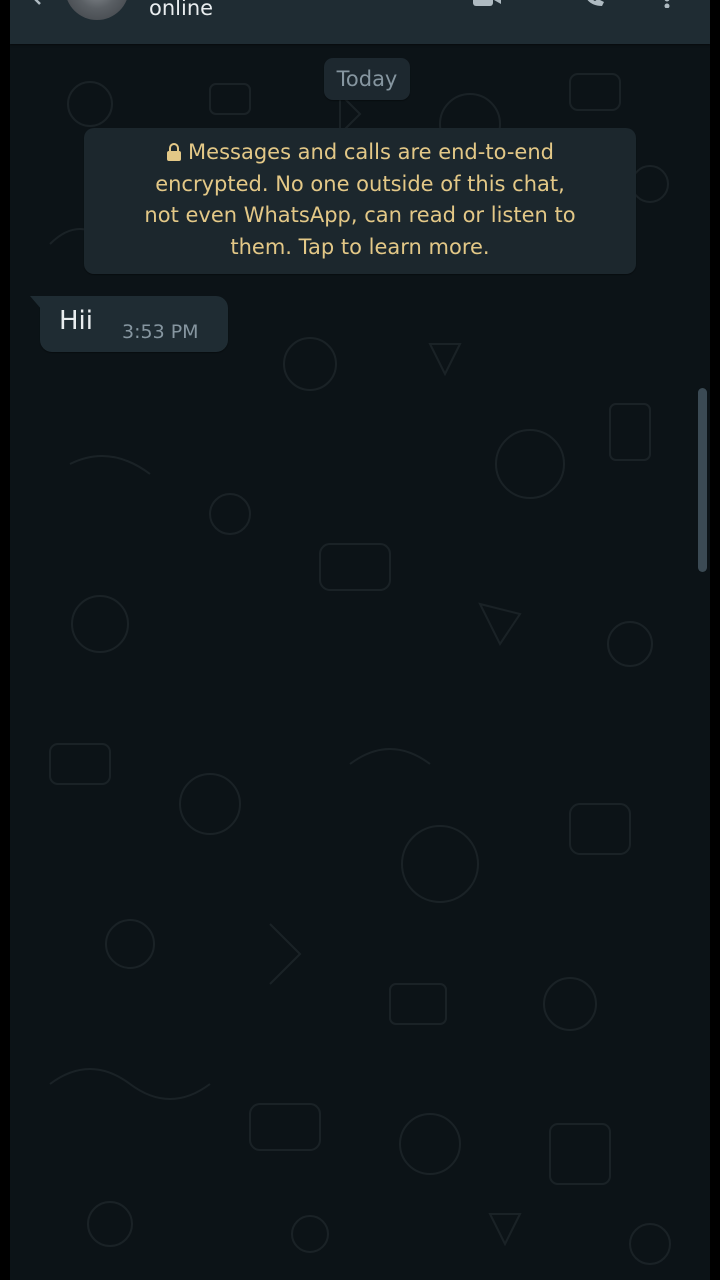  I want to click on date-chip: Today, so click(367, 79).